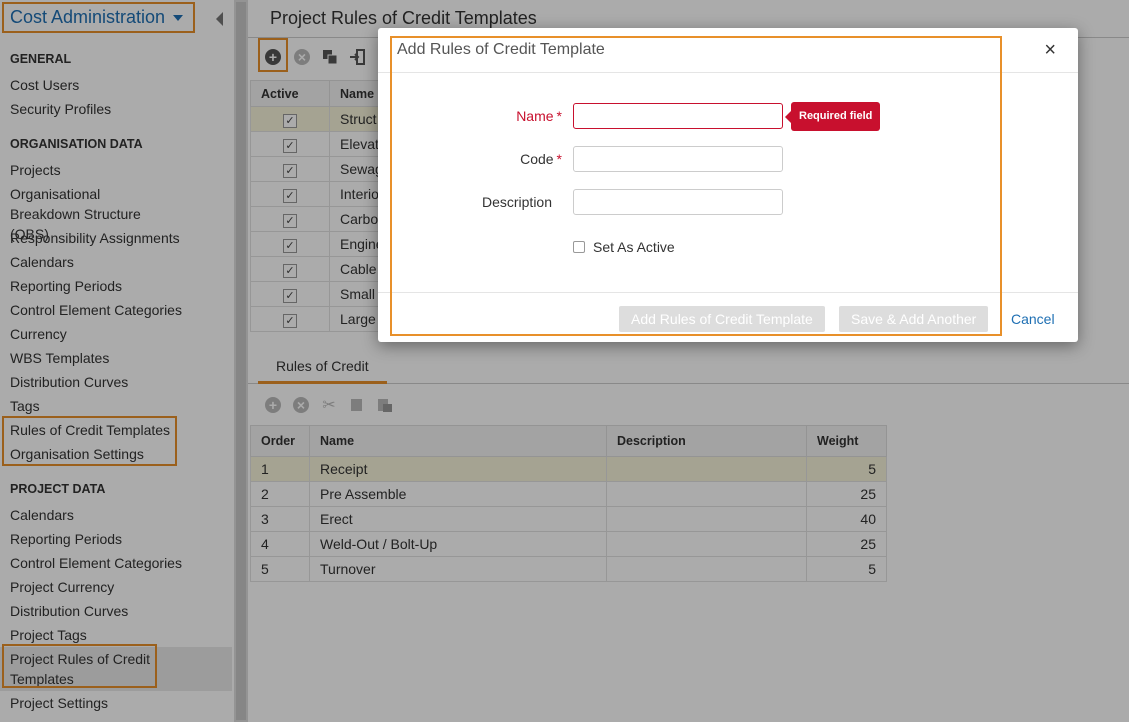  Describe the element at coordinates (1033, 319) in the screenshot. I see `cancel-link: Cancel` at that location.